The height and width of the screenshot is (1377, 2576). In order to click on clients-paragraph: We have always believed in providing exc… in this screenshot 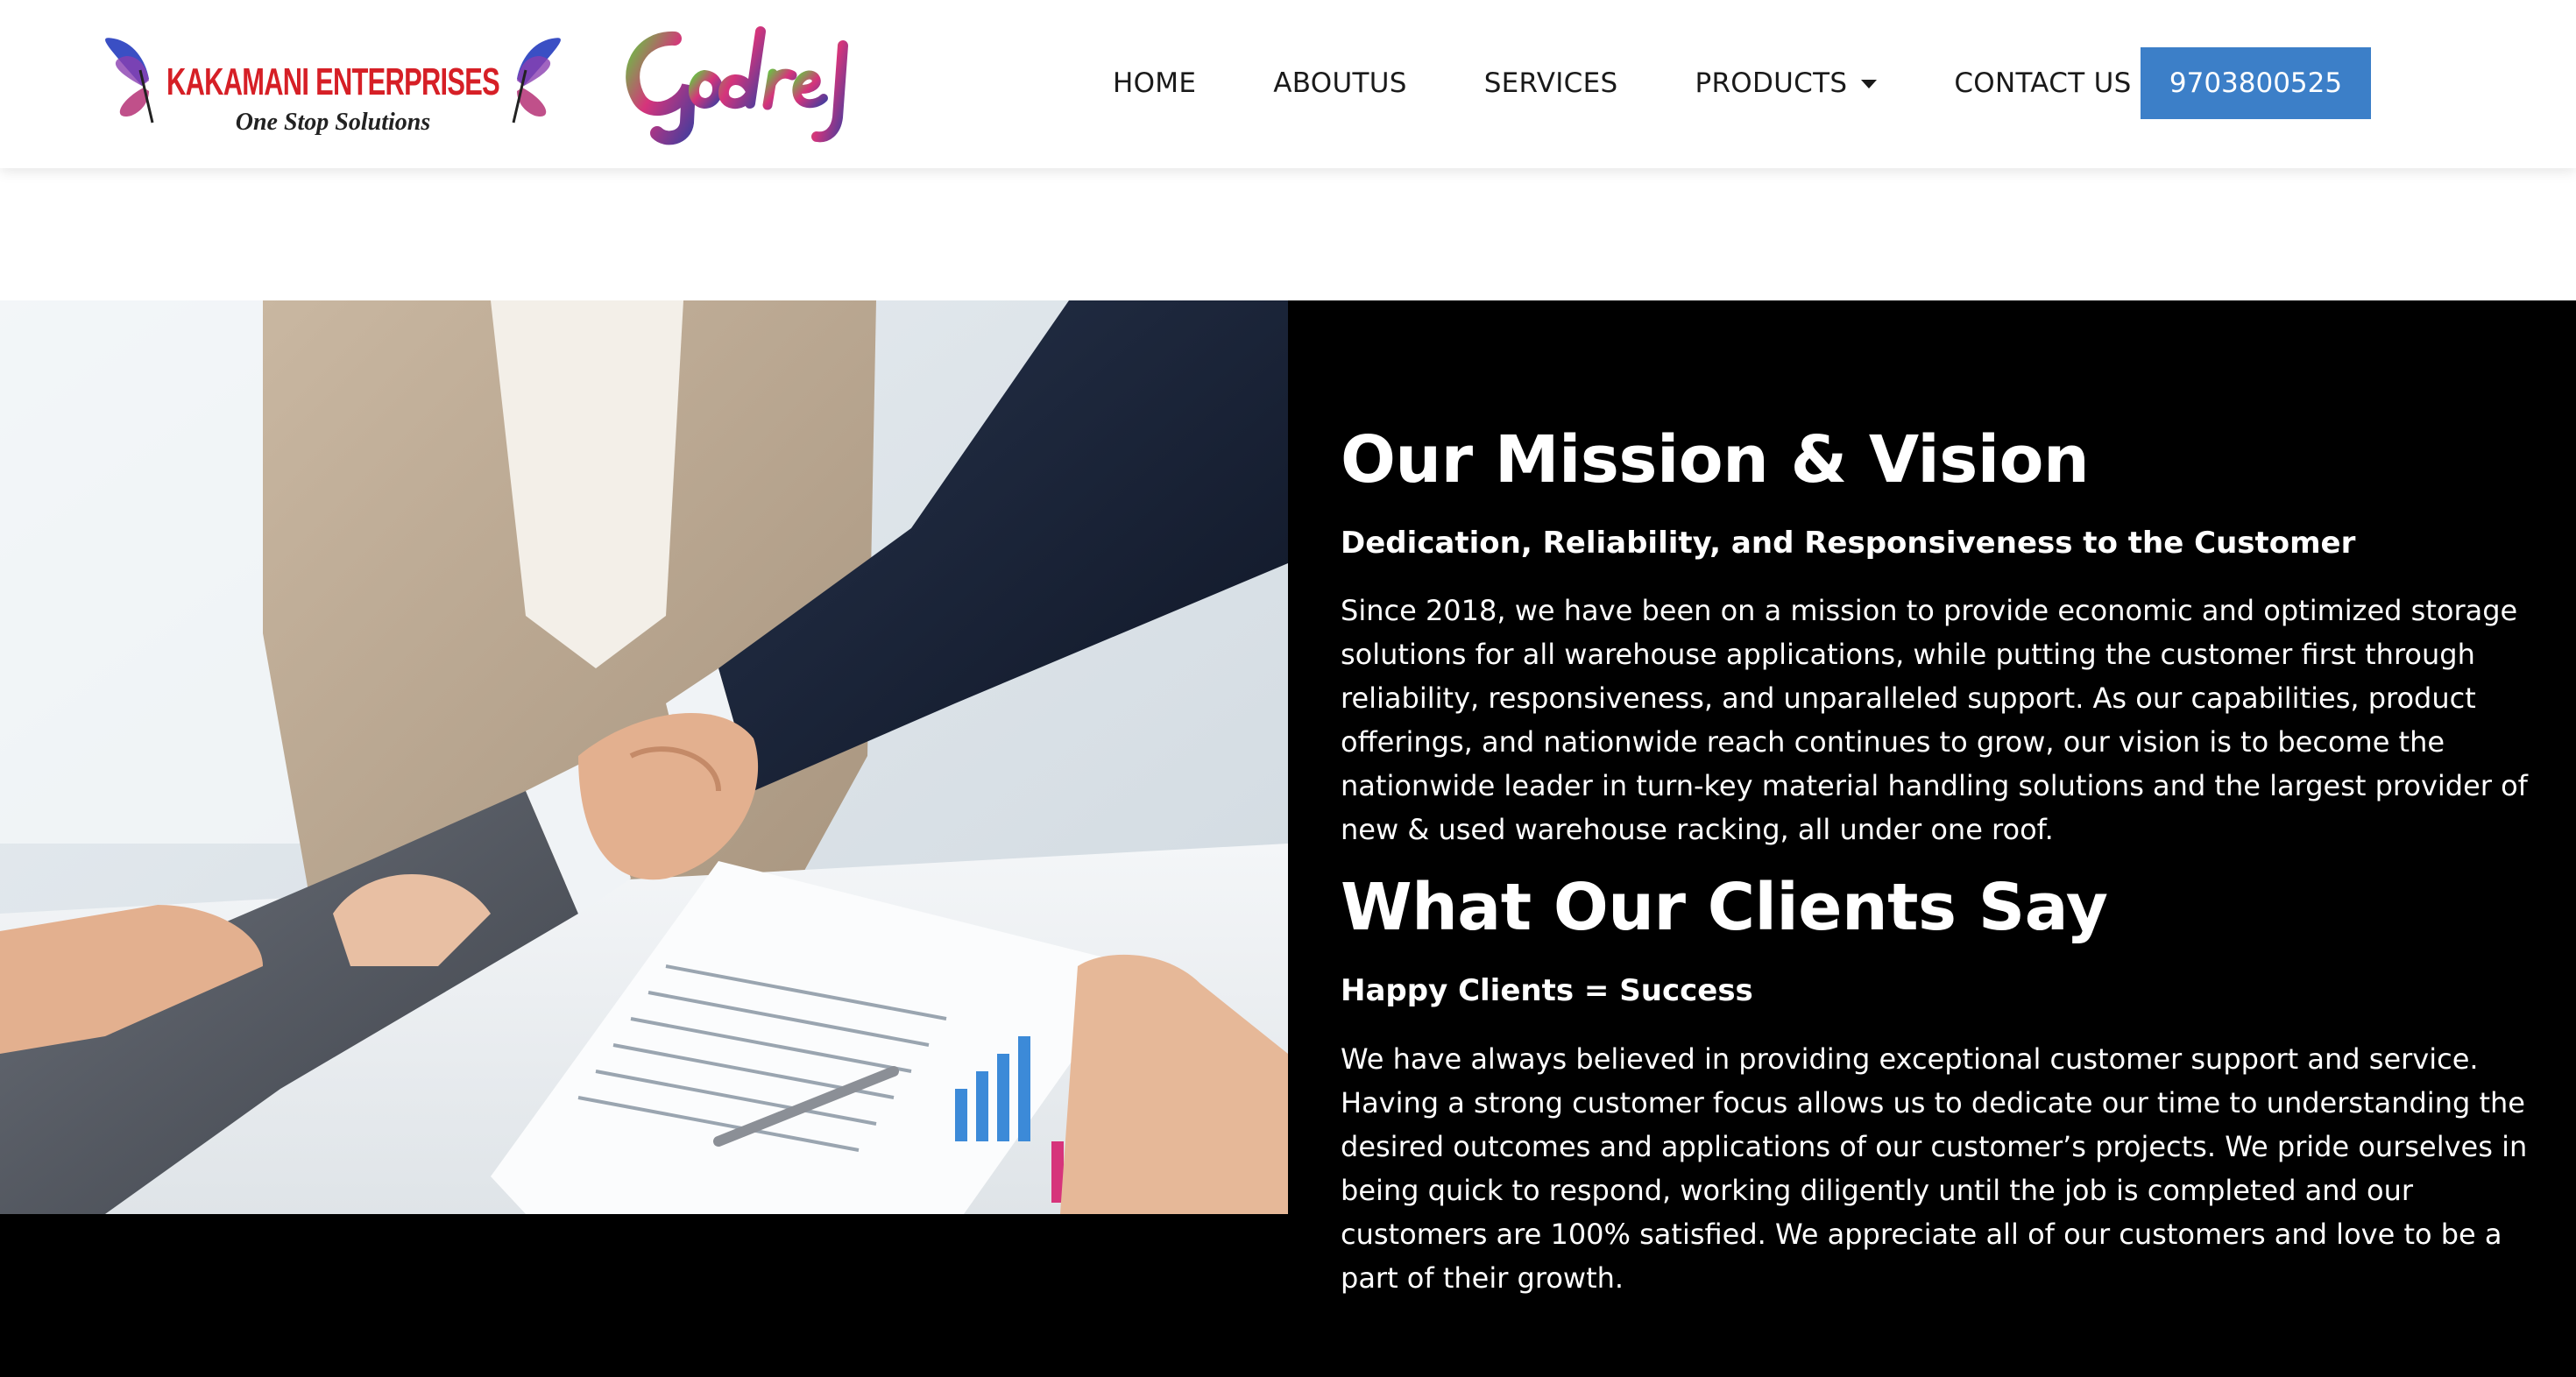, I will do `click(1934, 1169)`.